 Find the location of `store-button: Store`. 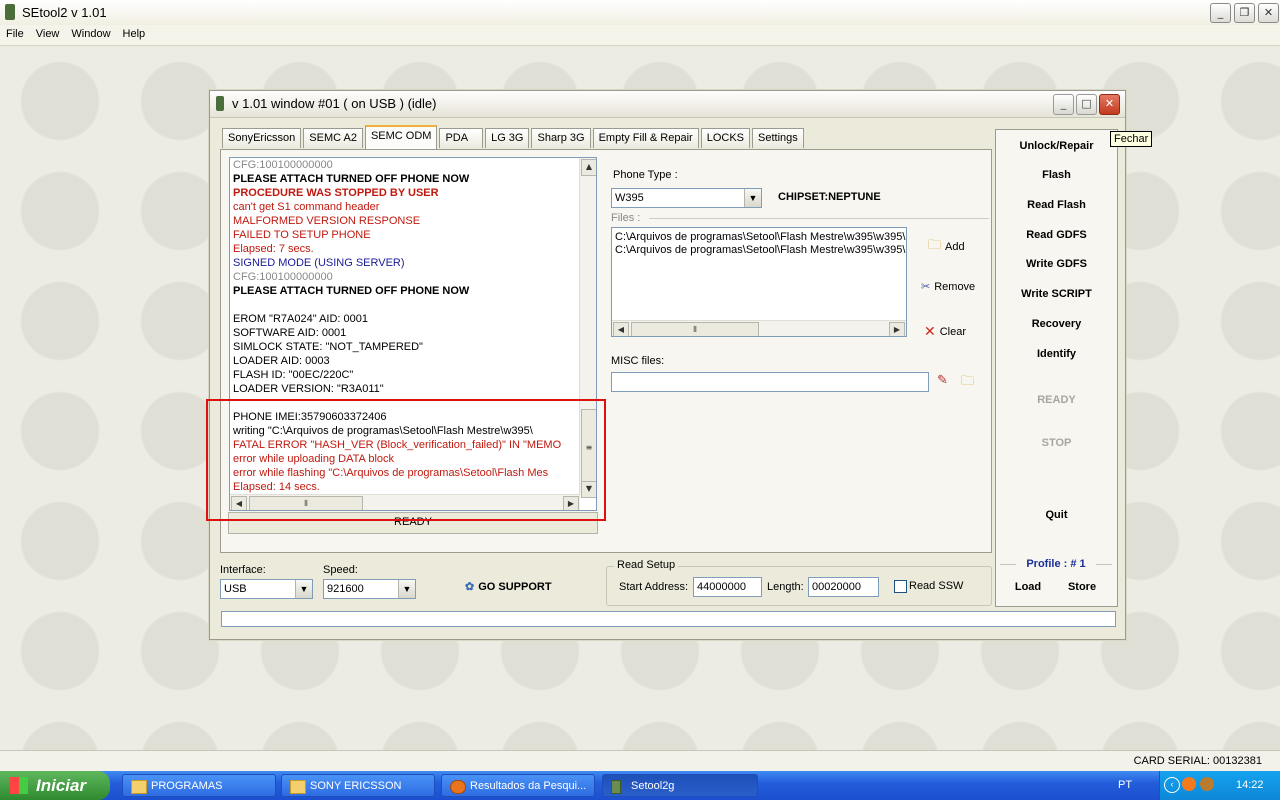

store-button: Store is located at coordinates (1082, 587).